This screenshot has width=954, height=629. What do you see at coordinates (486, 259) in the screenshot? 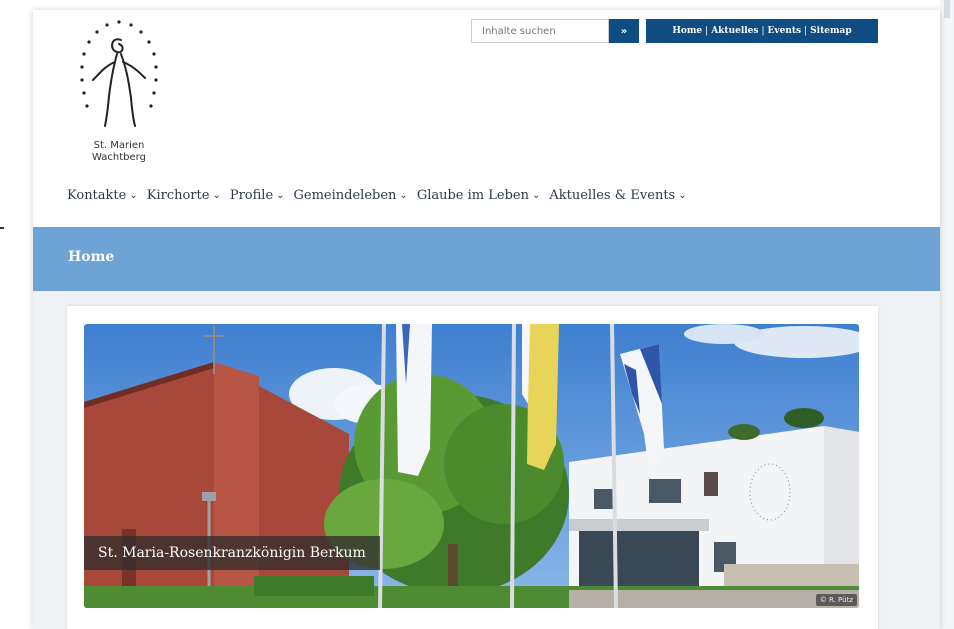
I see `page-title-banner: Home` at bounding box center [486, 259].